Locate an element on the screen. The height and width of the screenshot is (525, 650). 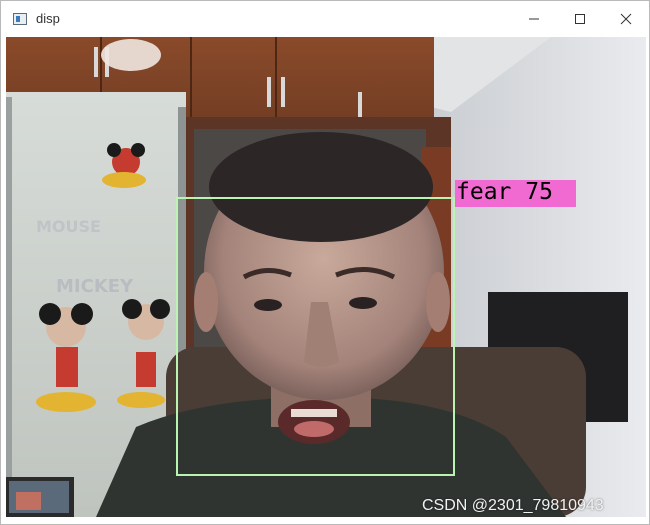
app-icon is located at coordinates (20, 19).